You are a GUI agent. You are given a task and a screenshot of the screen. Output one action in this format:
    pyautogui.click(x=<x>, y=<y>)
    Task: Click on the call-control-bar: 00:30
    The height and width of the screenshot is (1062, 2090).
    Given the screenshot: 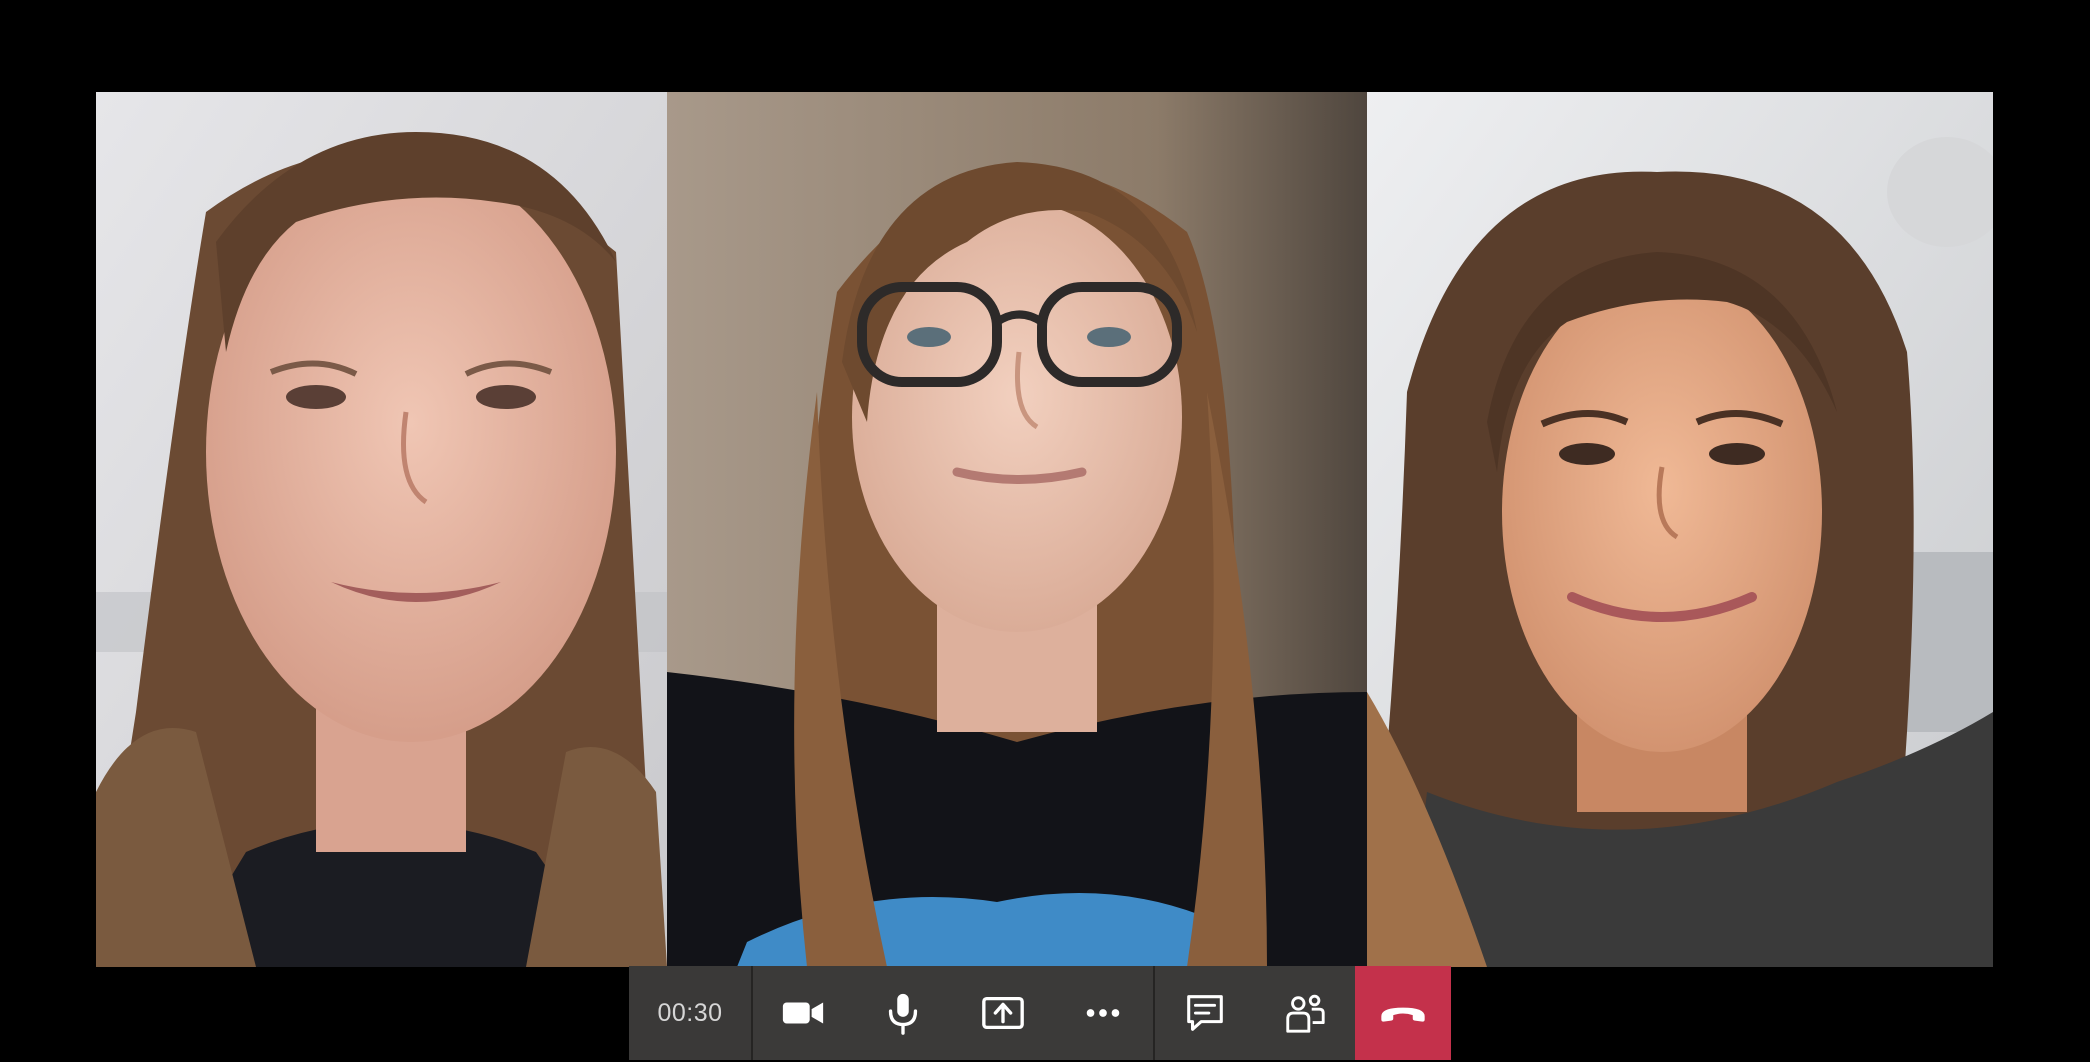 What is the action you would take?
    pyautogui.click(x=1040, y=1013)
    